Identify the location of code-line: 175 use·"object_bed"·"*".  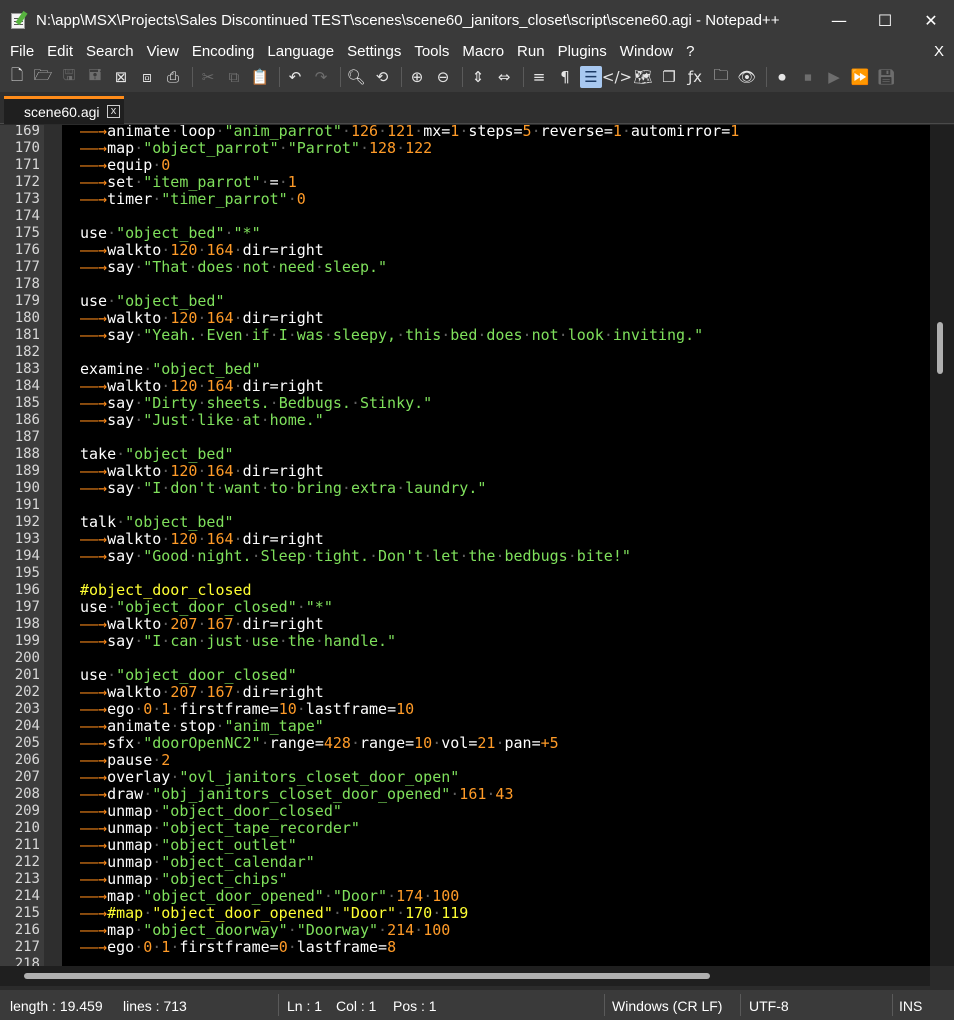
(465, 233).